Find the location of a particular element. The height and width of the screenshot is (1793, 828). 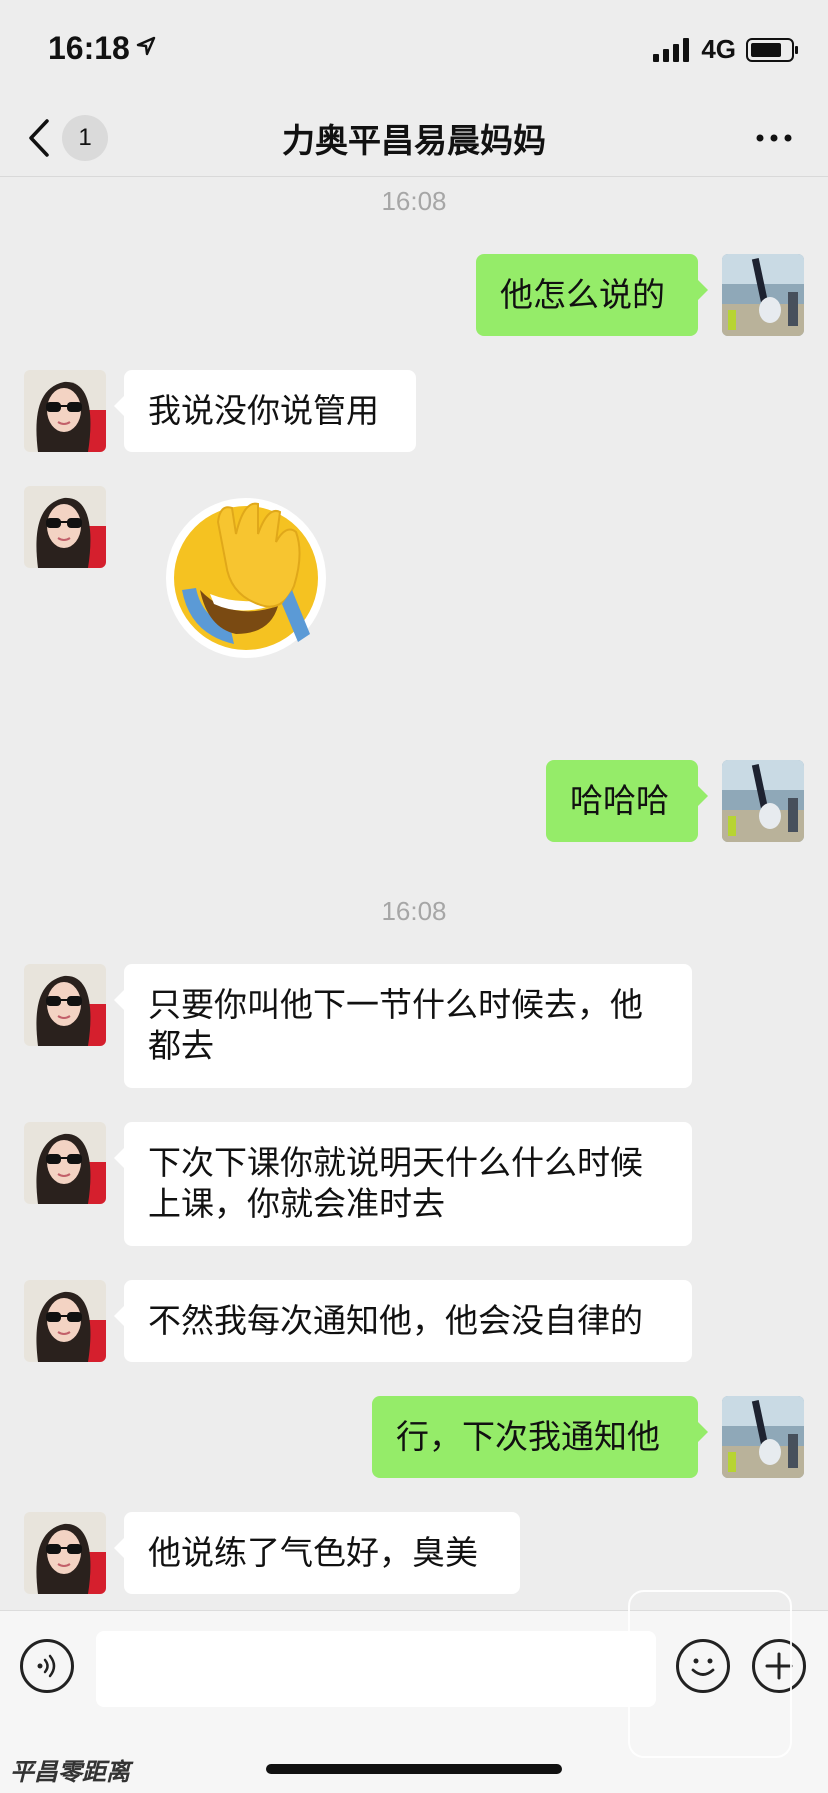

message-bubble-contact: 我说没你说管用 is located at coordinates (265, 411).